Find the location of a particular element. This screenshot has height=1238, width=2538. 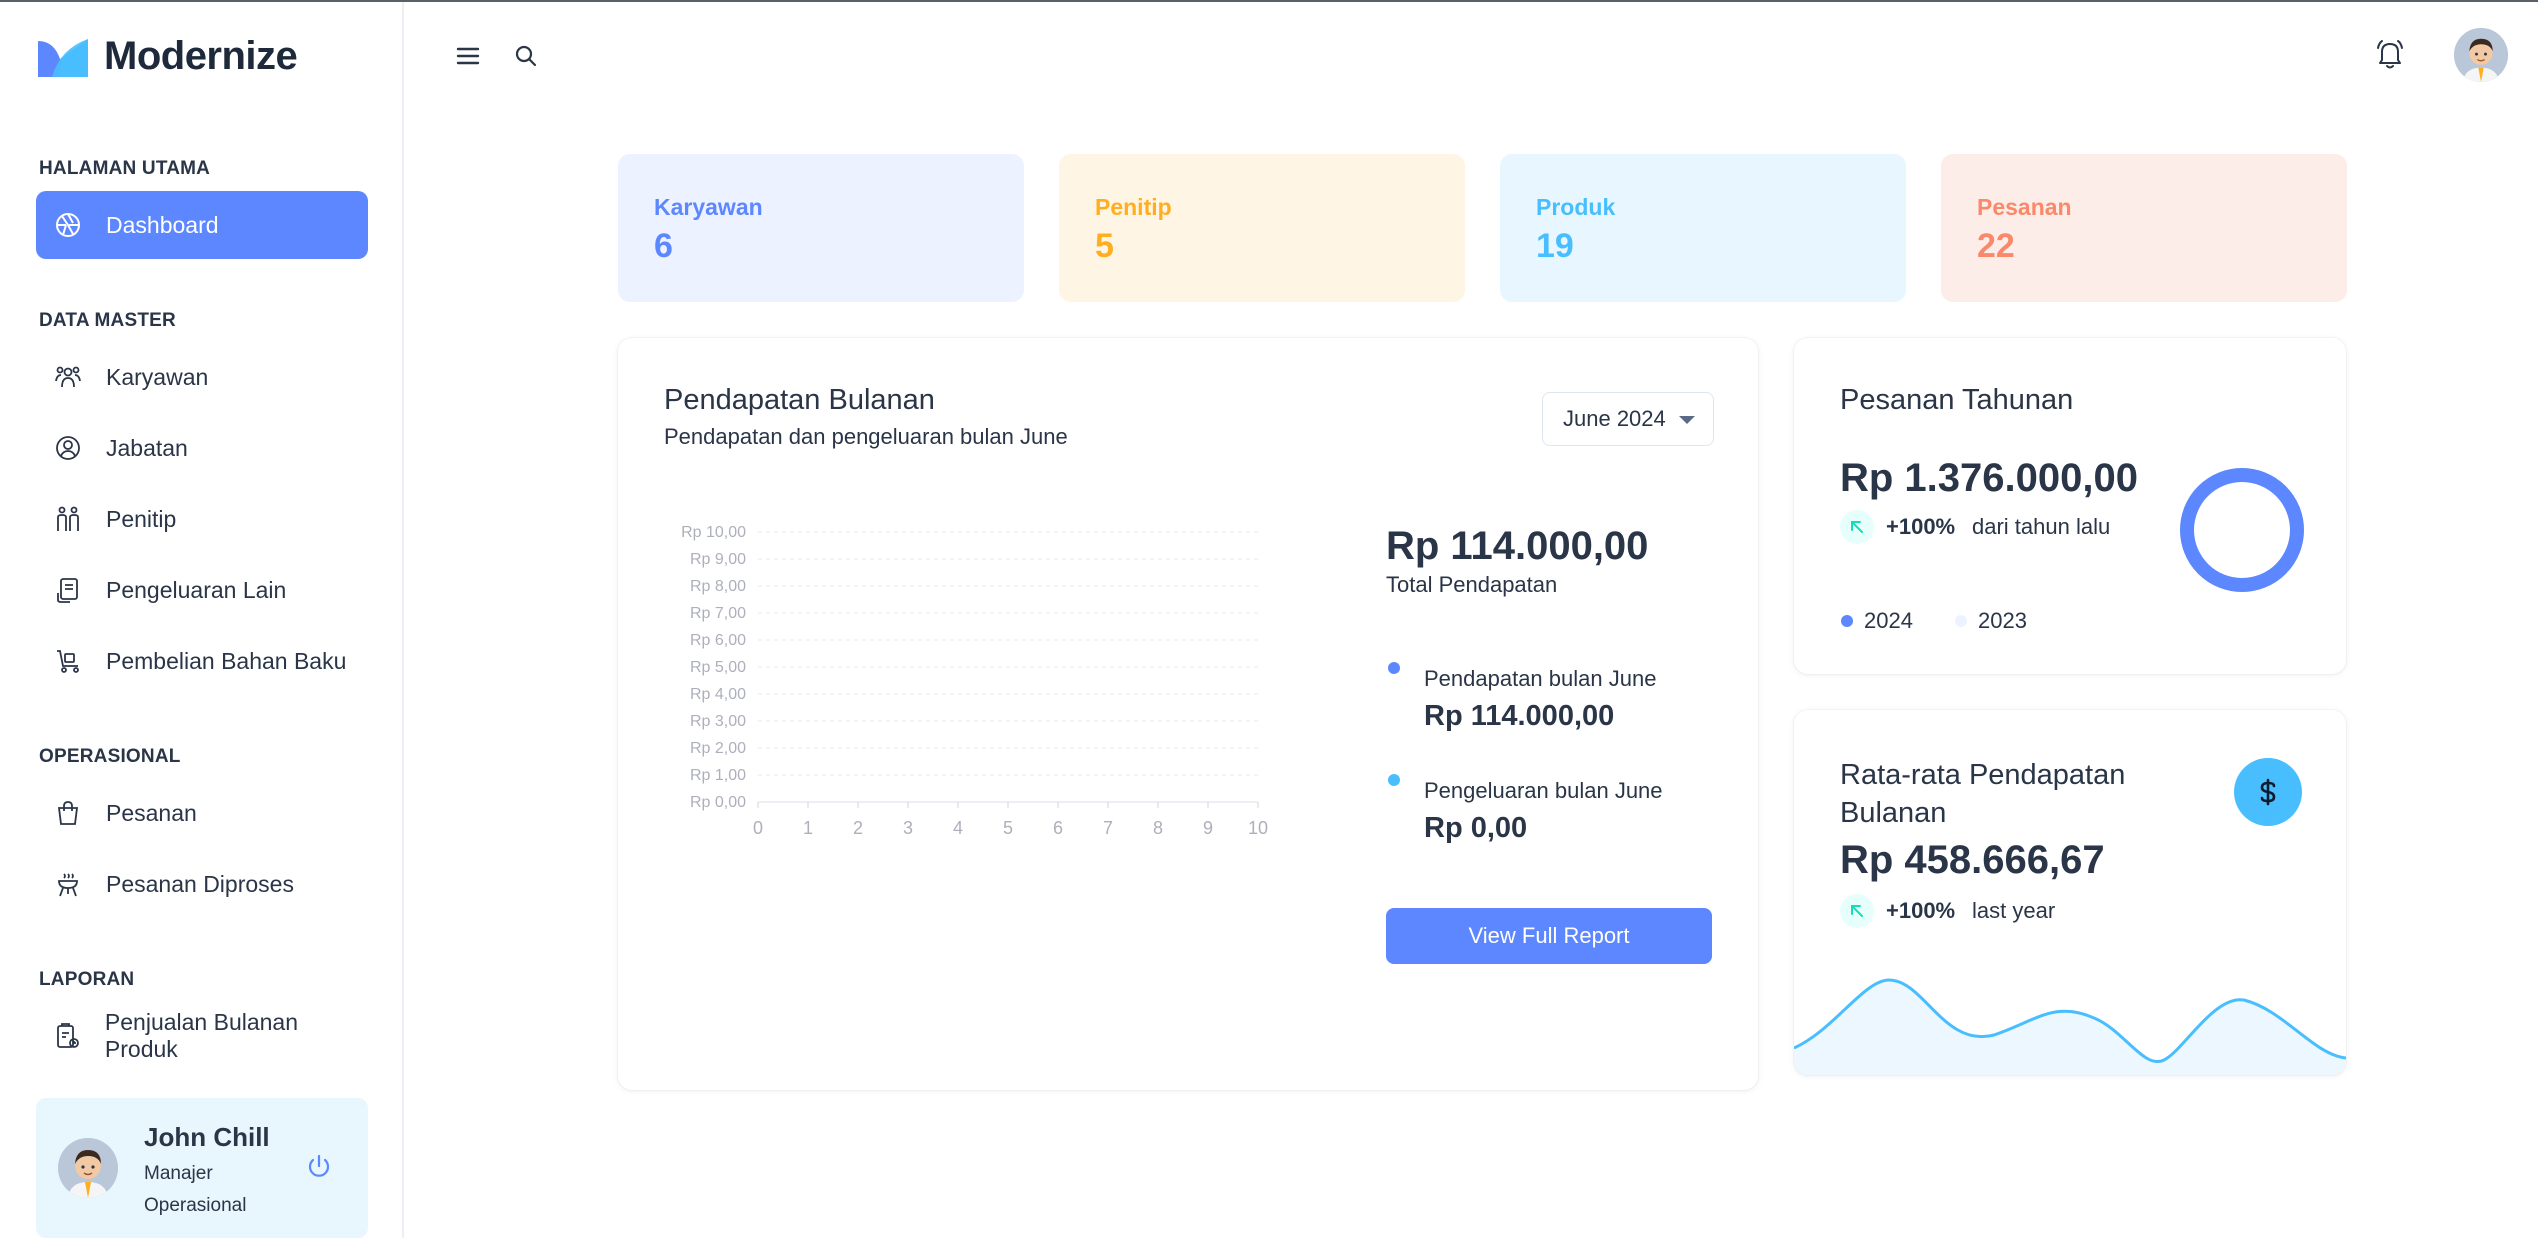

y-tick-label: Rp 4,00 is located at coordinates (718, 694).